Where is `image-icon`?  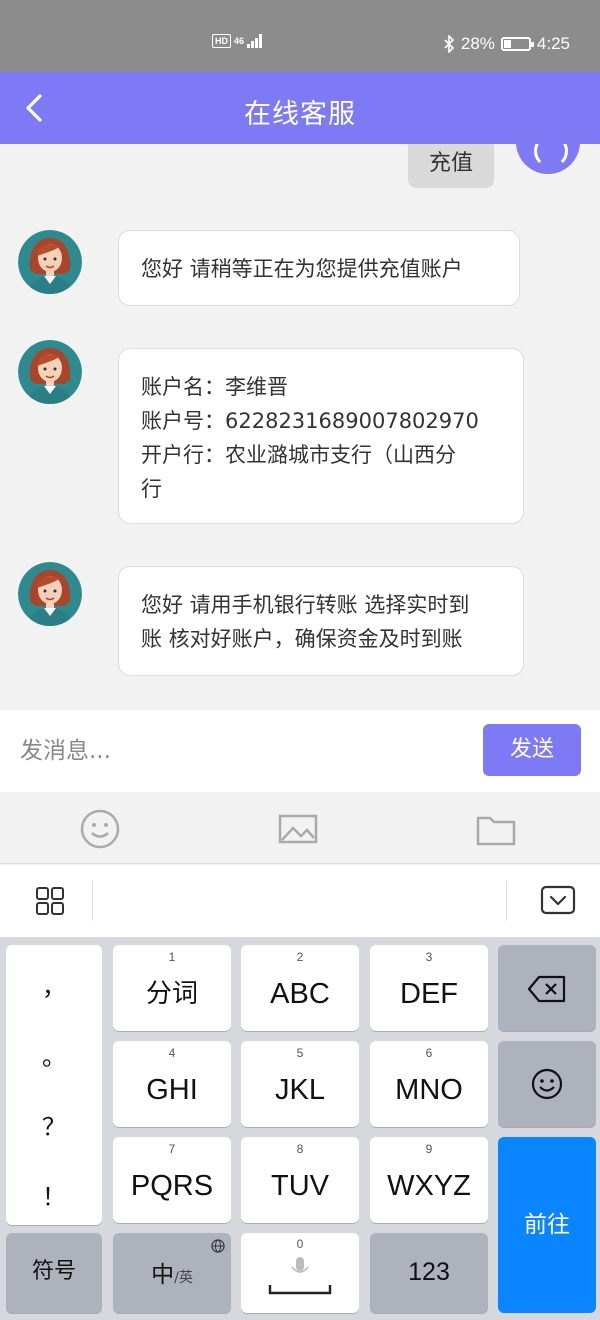 image-icon is located at coordinates (298, 829).